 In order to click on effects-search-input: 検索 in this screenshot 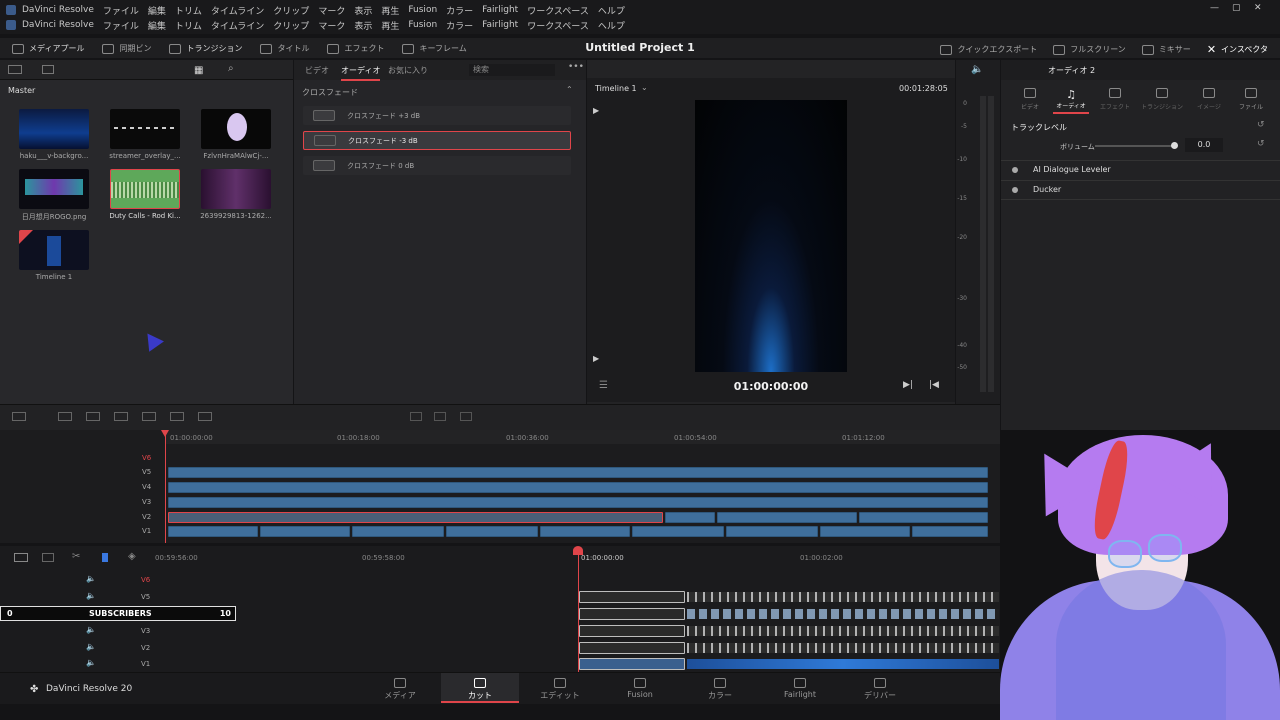, I will do `click(512, 70)`.